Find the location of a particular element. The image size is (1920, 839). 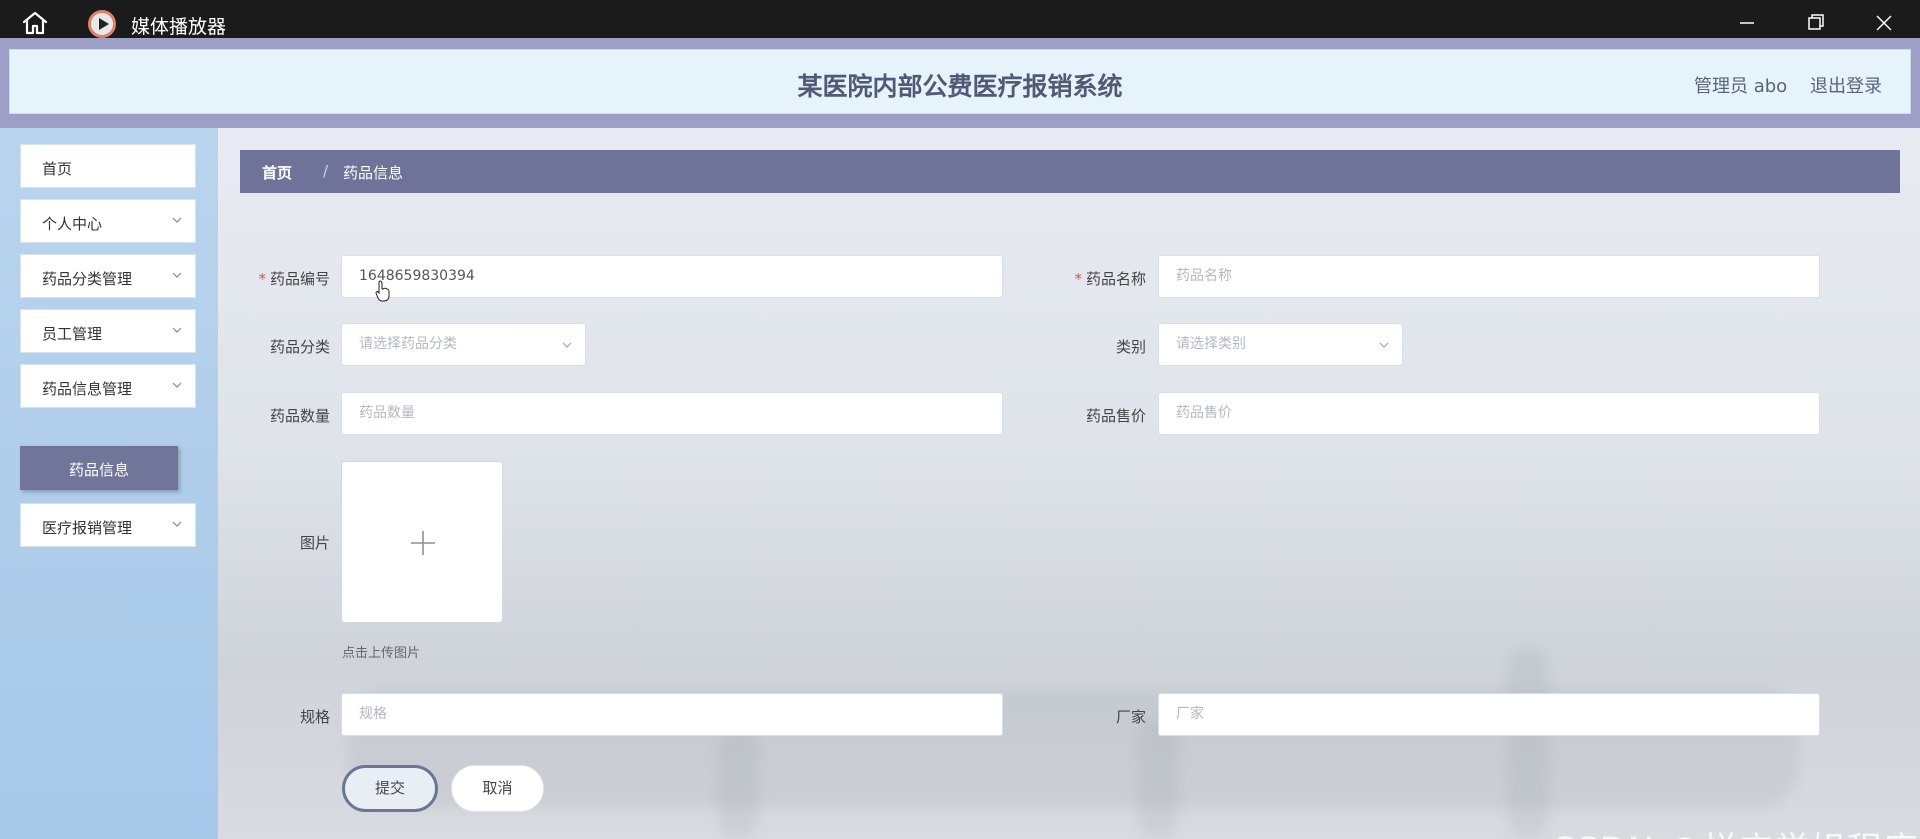

minimize-icon is located at coordinates (1747, 23).